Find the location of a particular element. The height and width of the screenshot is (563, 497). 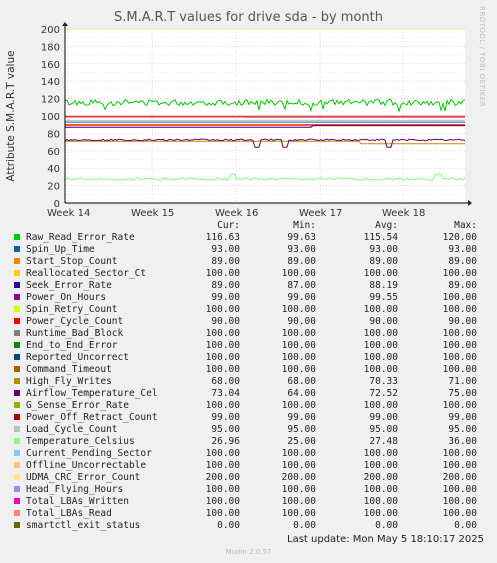

legend-label: Airflow_Temperature_Cel is located at coordinates (92, 393).